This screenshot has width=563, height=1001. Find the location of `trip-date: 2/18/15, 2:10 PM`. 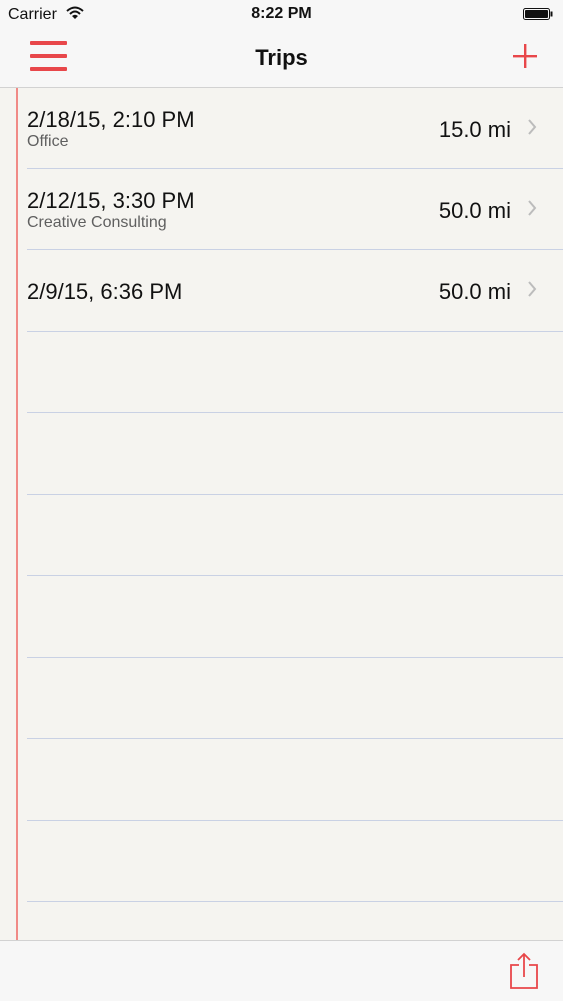

trip-date: 2/18/15, 2:10 PM is located at coordinates (111, 119).